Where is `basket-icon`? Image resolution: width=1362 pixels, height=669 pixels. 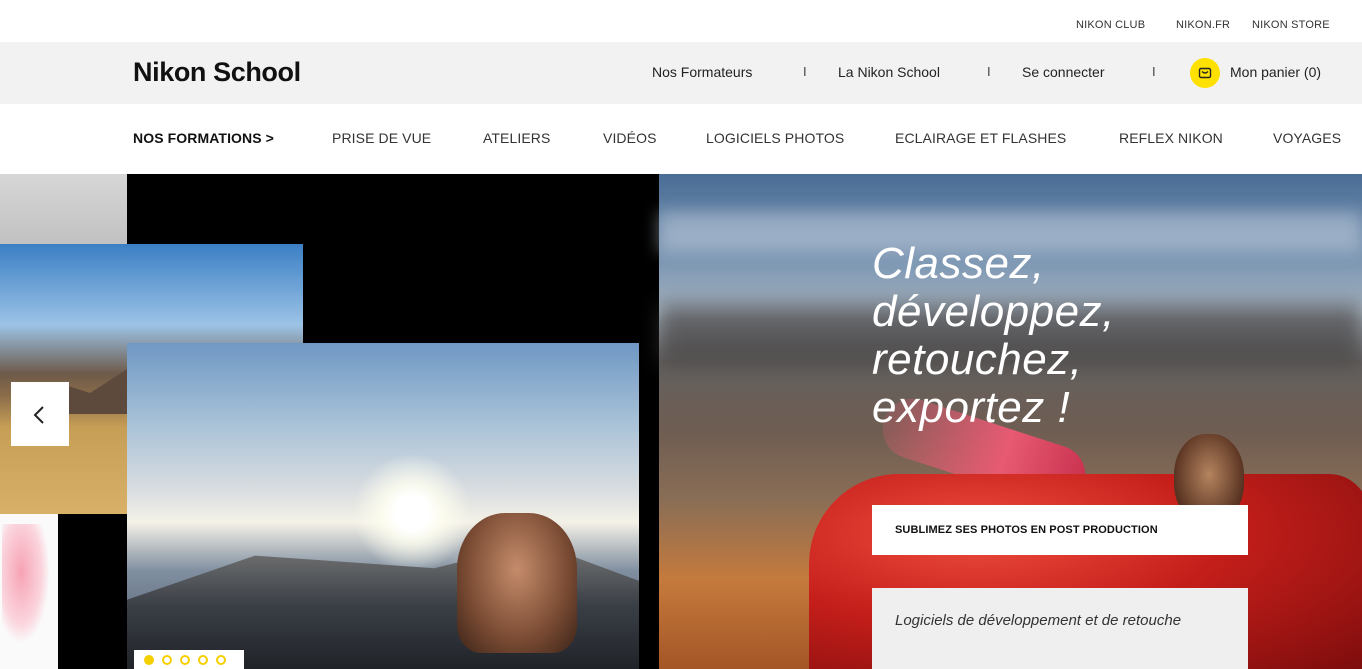
basket-icon is located at coordinates (1205, 73).